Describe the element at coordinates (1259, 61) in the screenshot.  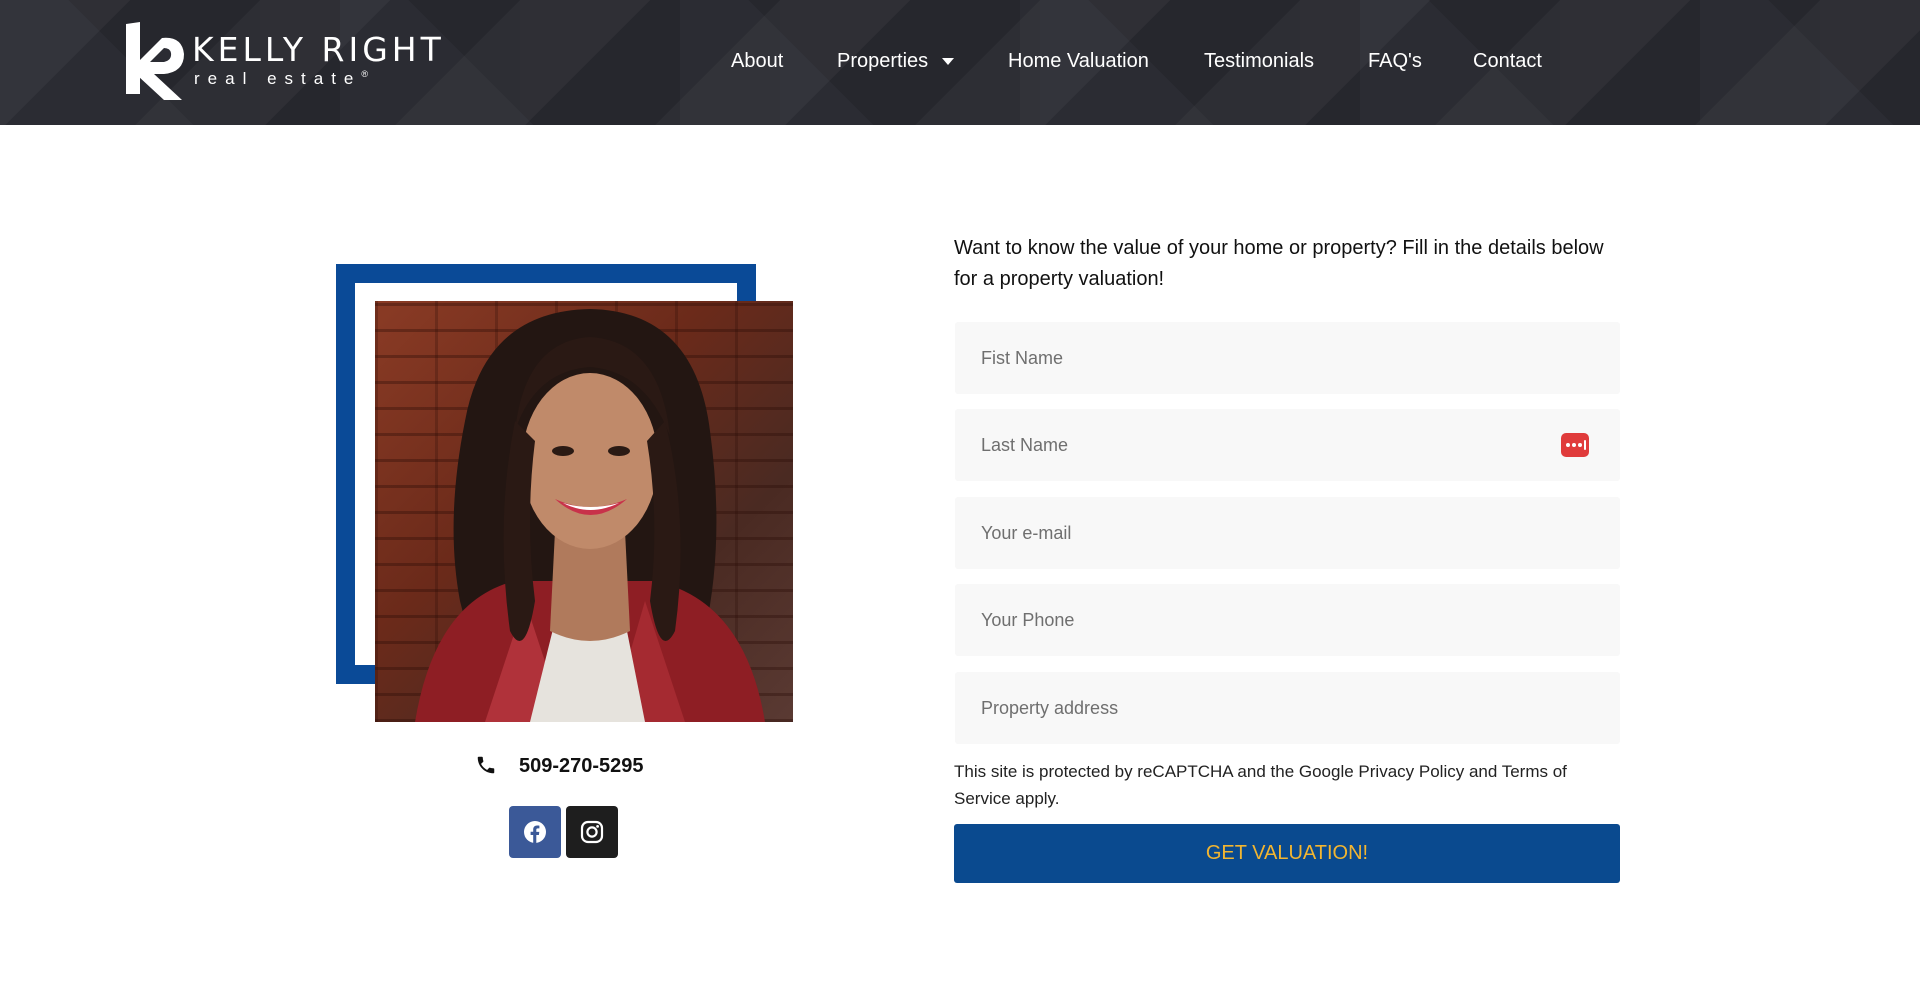
I see `nav-testimonials: Testimonials` at that location.